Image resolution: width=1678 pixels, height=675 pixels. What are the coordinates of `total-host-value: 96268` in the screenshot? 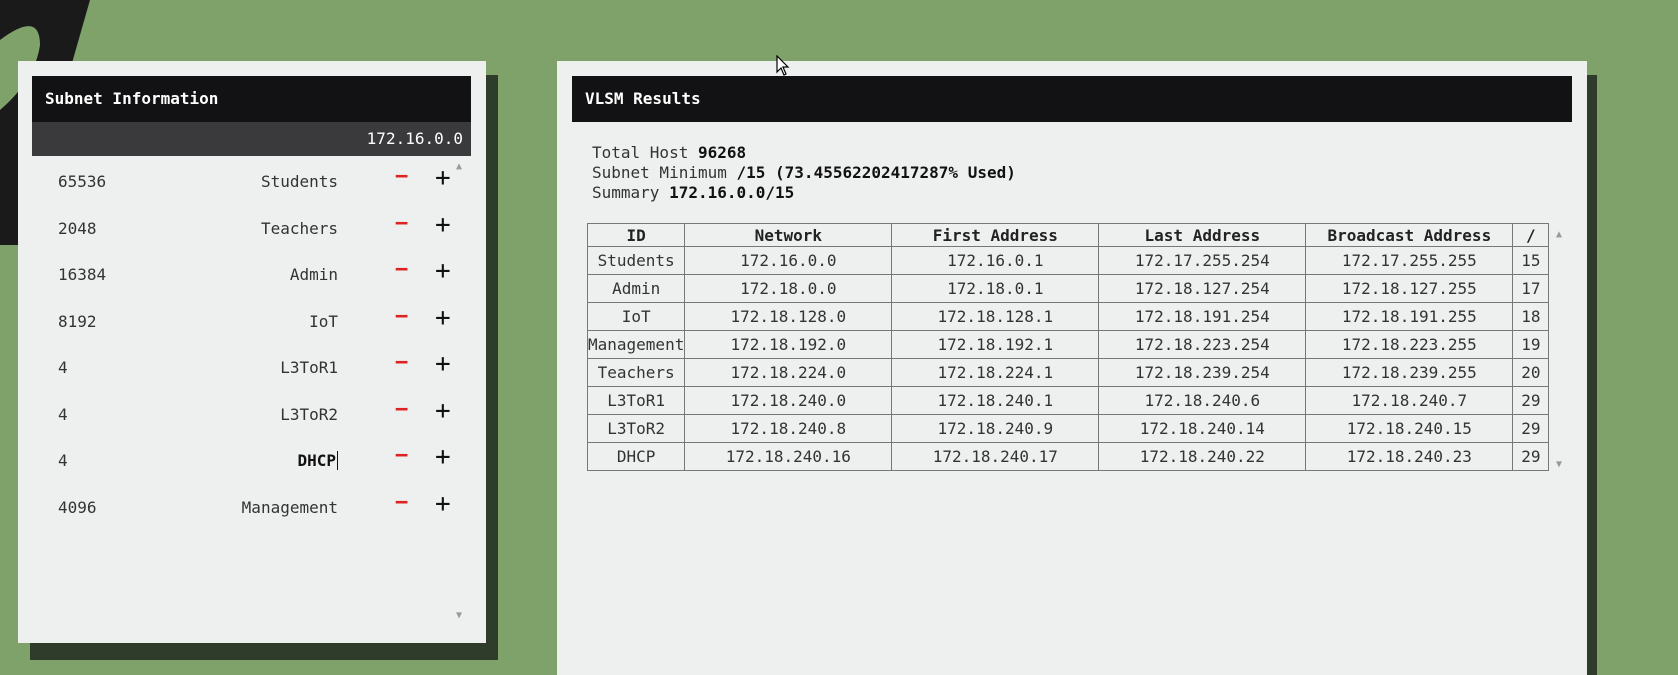 It's located at (722, 152).